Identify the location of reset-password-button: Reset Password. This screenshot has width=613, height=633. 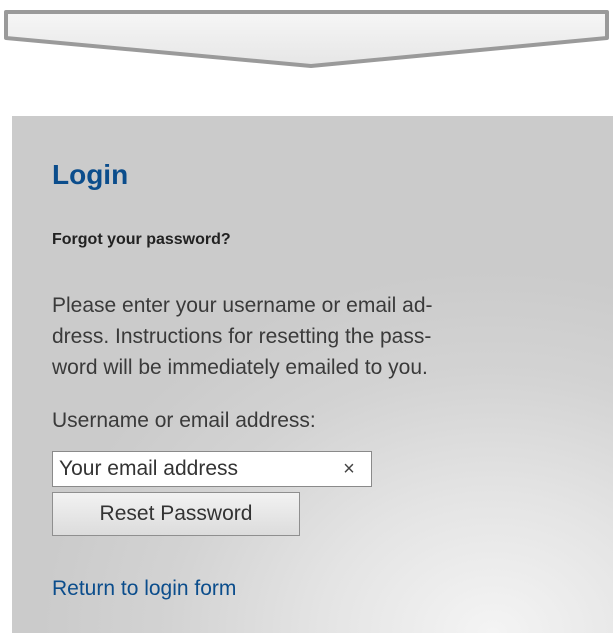
(176, 514).